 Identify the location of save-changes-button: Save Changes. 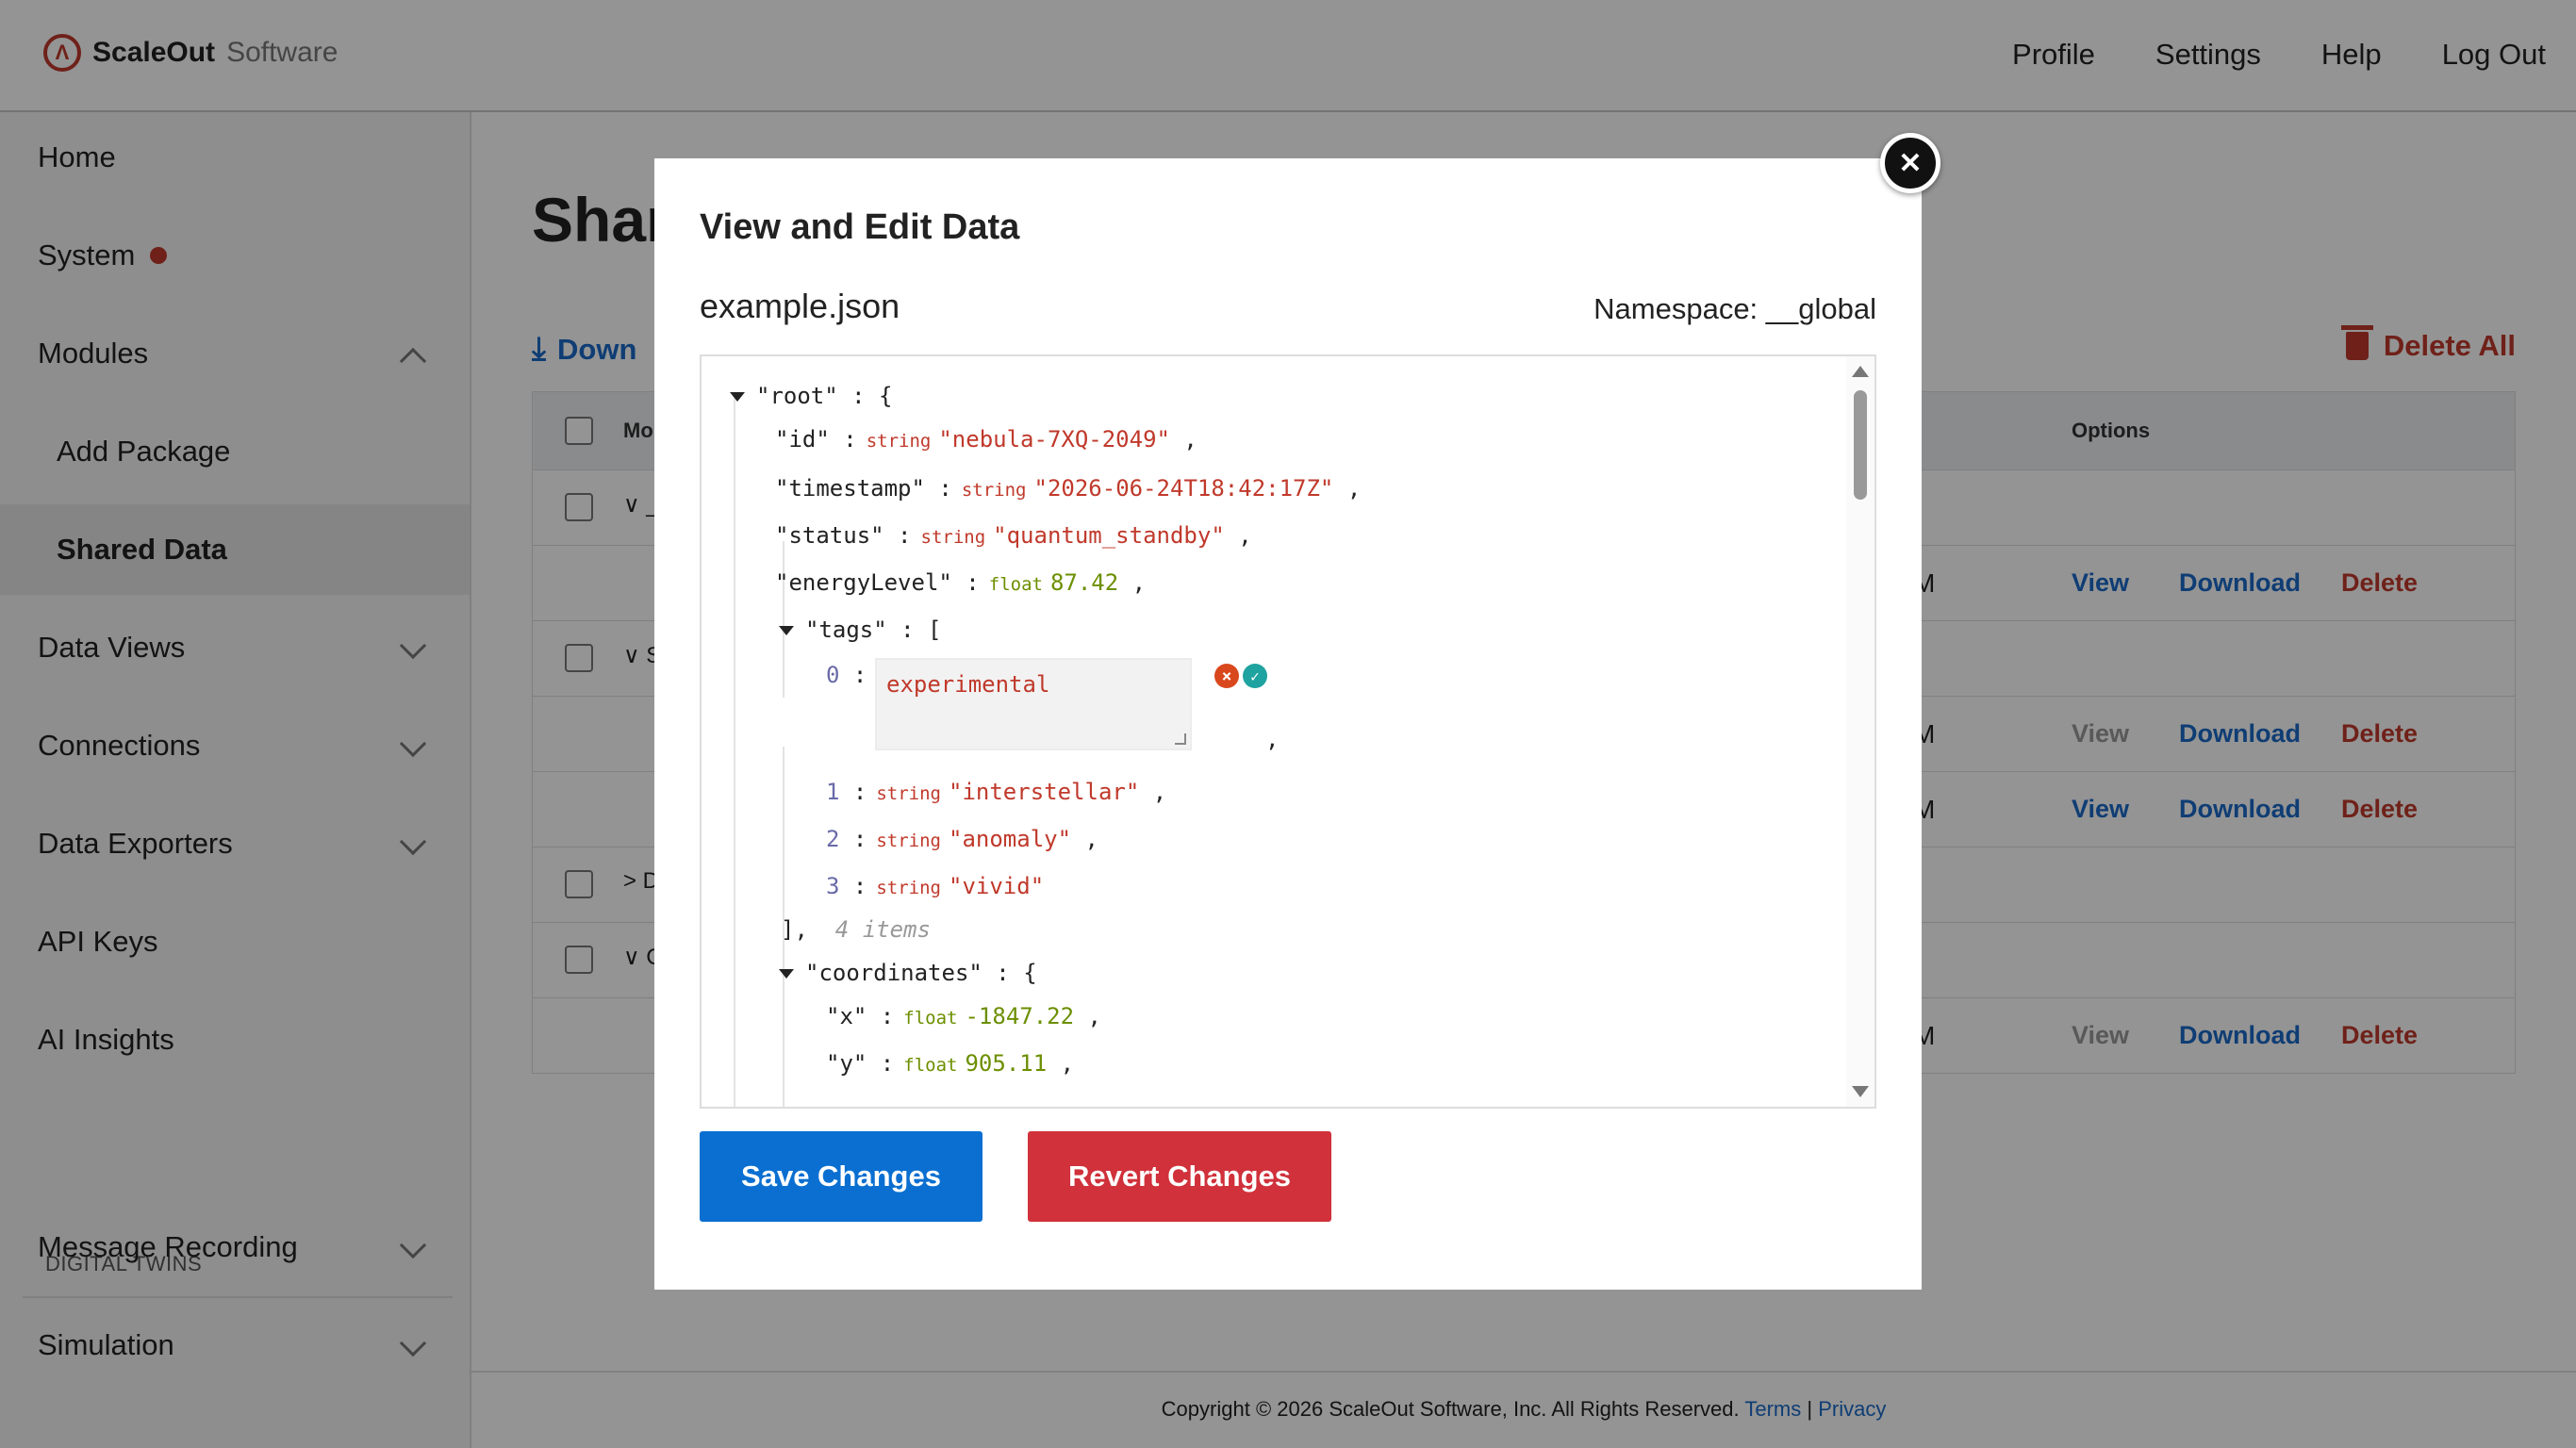
(841, 1176).